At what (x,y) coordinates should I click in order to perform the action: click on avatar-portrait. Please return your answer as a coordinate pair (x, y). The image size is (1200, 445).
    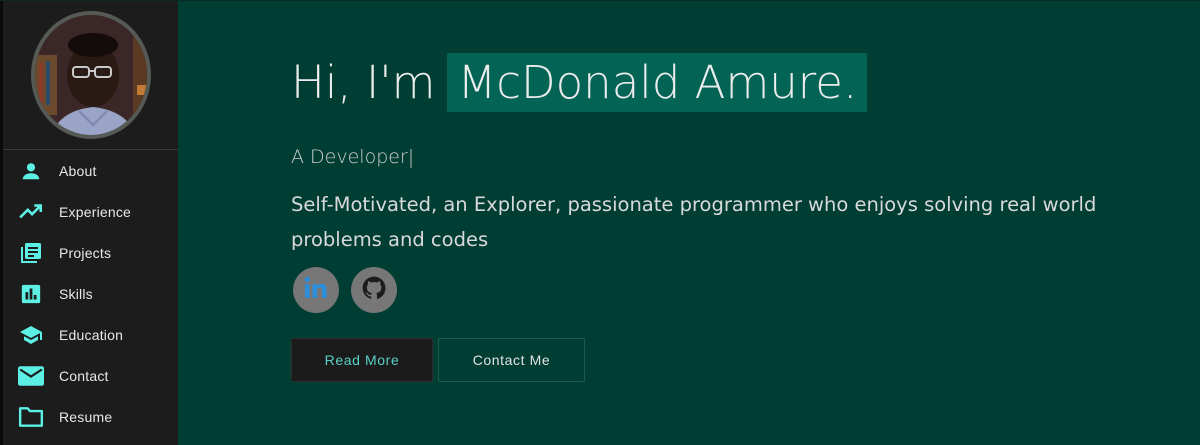
    Looking at the image, I should click on (90, 75).